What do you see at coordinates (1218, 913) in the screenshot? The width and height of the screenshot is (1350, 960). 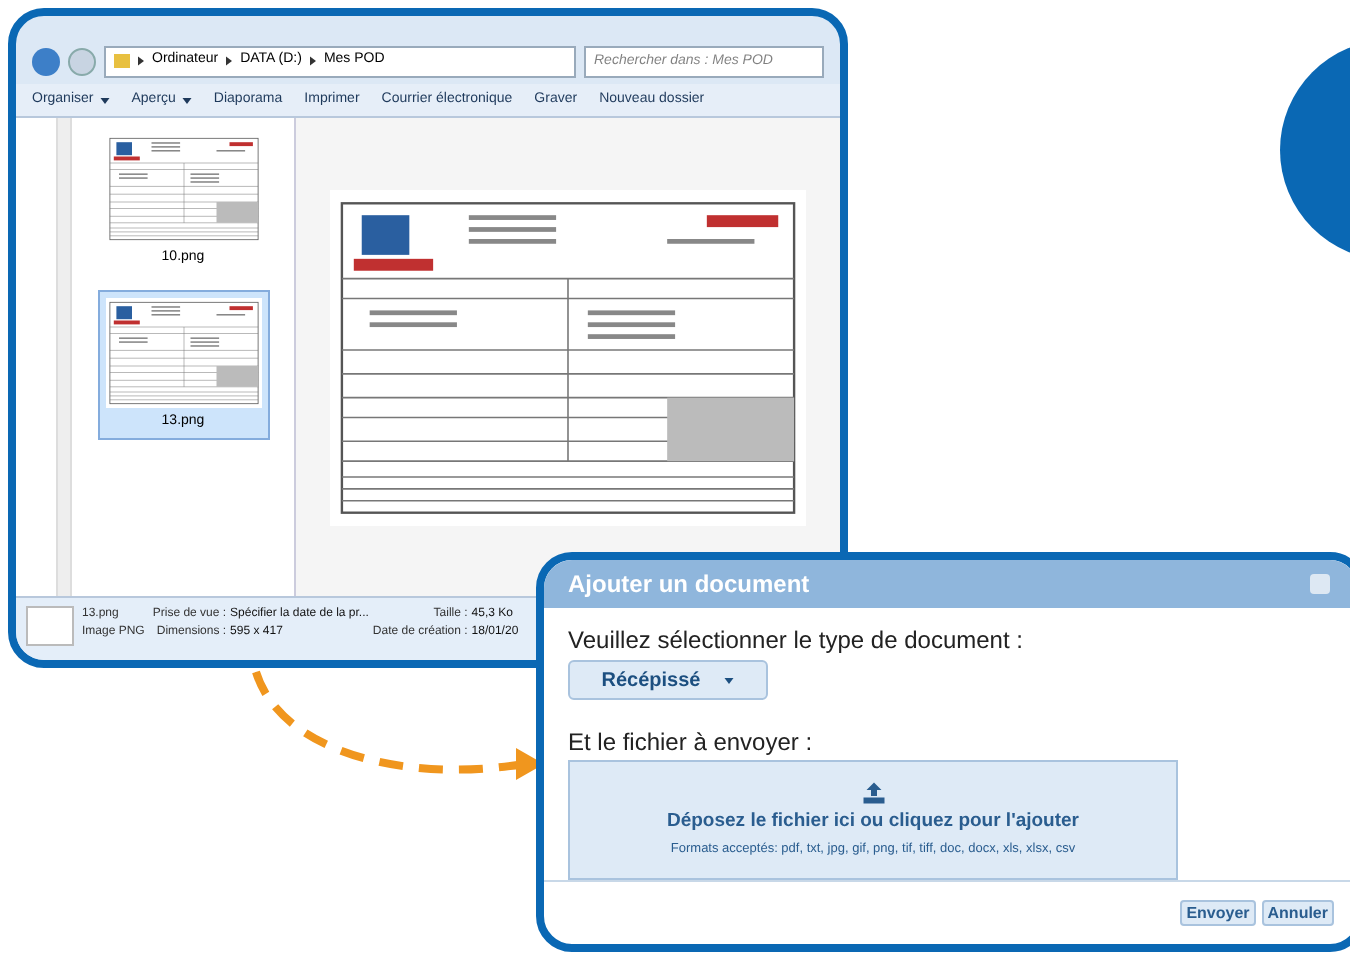 I see `dialog-button: Envoyer` at bounding box center [1218, 913].